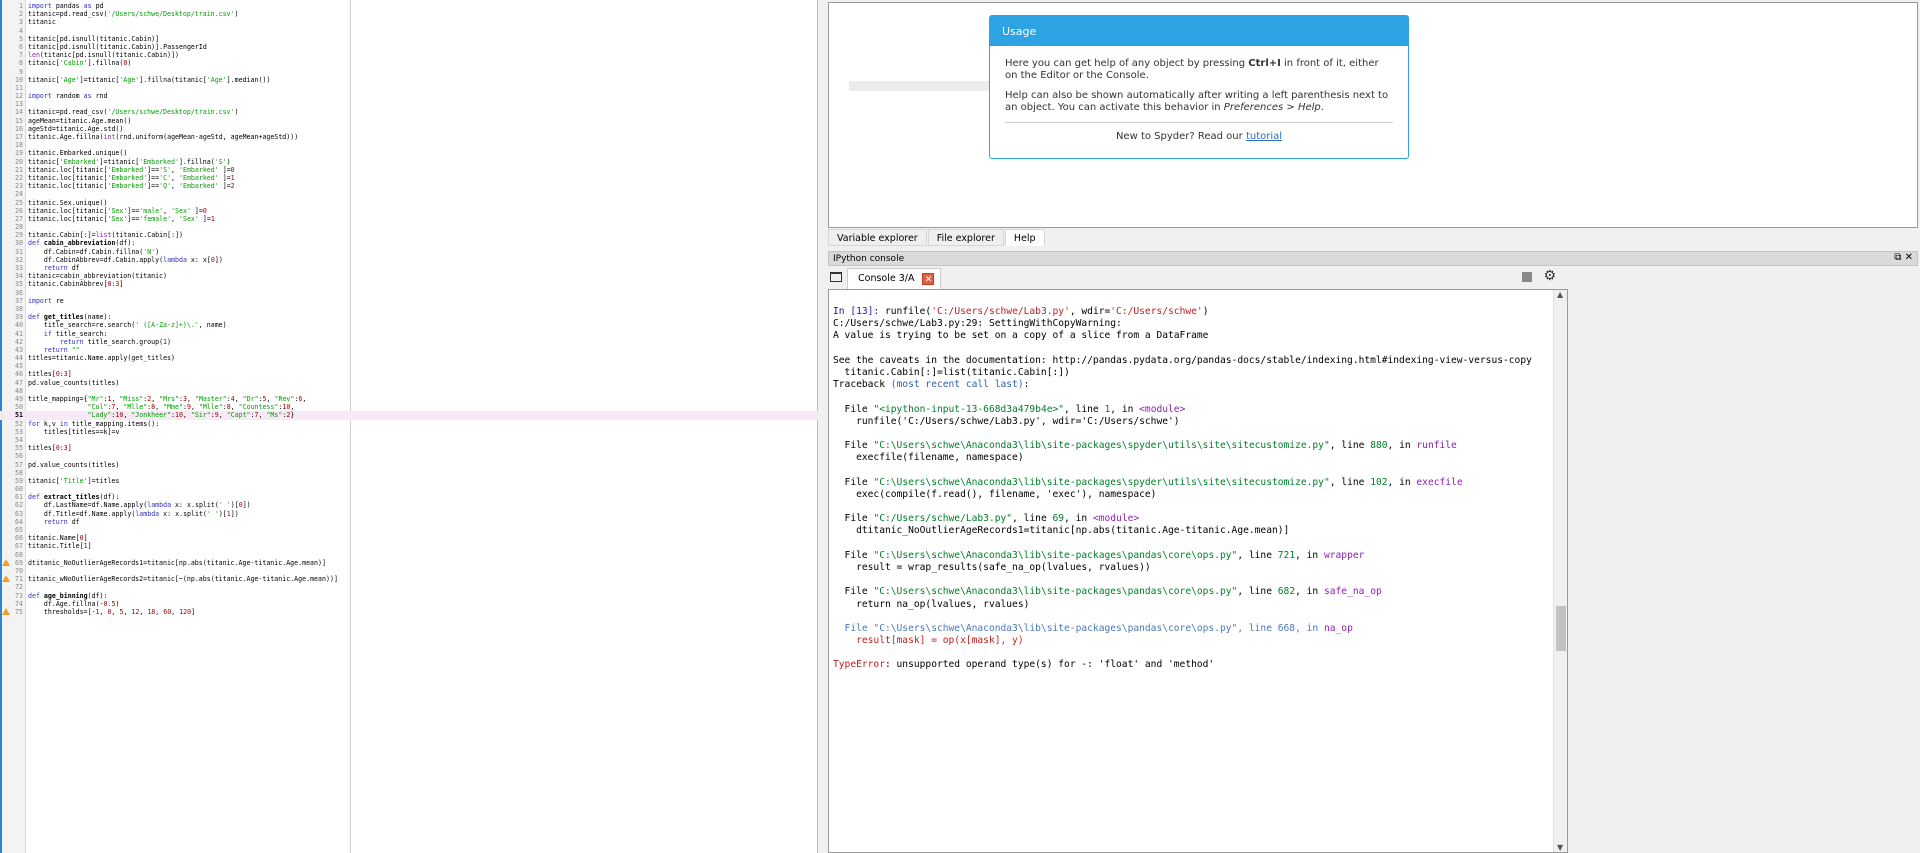 Image resolution: width=1920 pixels, height=853 pixels. What do you see at coordinates (409, 121) in the screenshot?
I see `code-line: 15 ageMean=titanic.Age.mean()` at bounding box center [409, 121].